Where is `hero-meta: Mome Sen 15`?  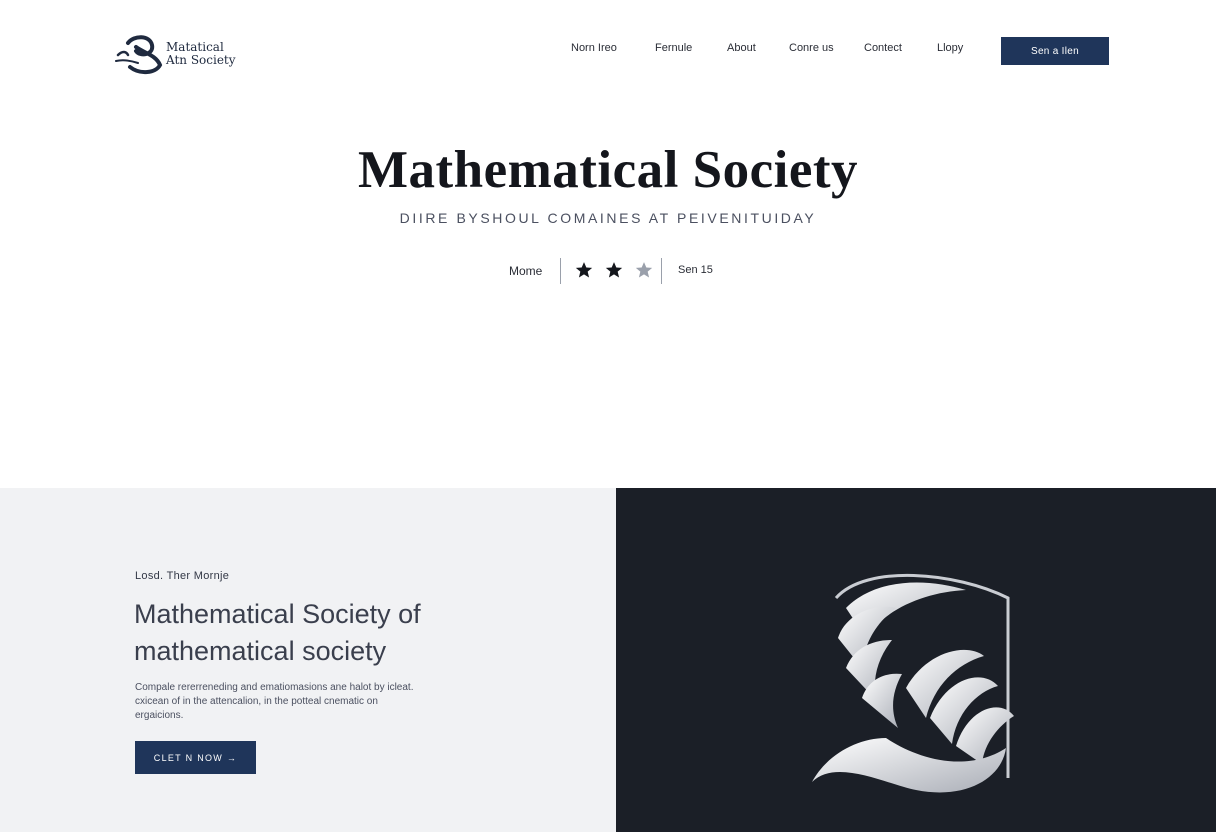 hero-meta: Mome Sen 15 is located at coordinates (615, 271).